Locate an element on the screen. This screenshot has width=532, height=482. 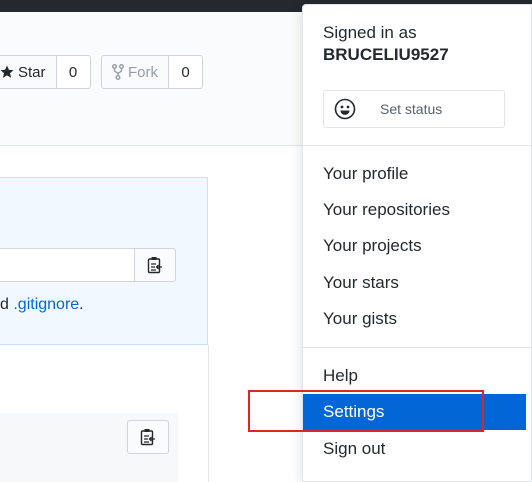
menu-item-your-repositories: Your repositories is located at coordinates (414, 210).